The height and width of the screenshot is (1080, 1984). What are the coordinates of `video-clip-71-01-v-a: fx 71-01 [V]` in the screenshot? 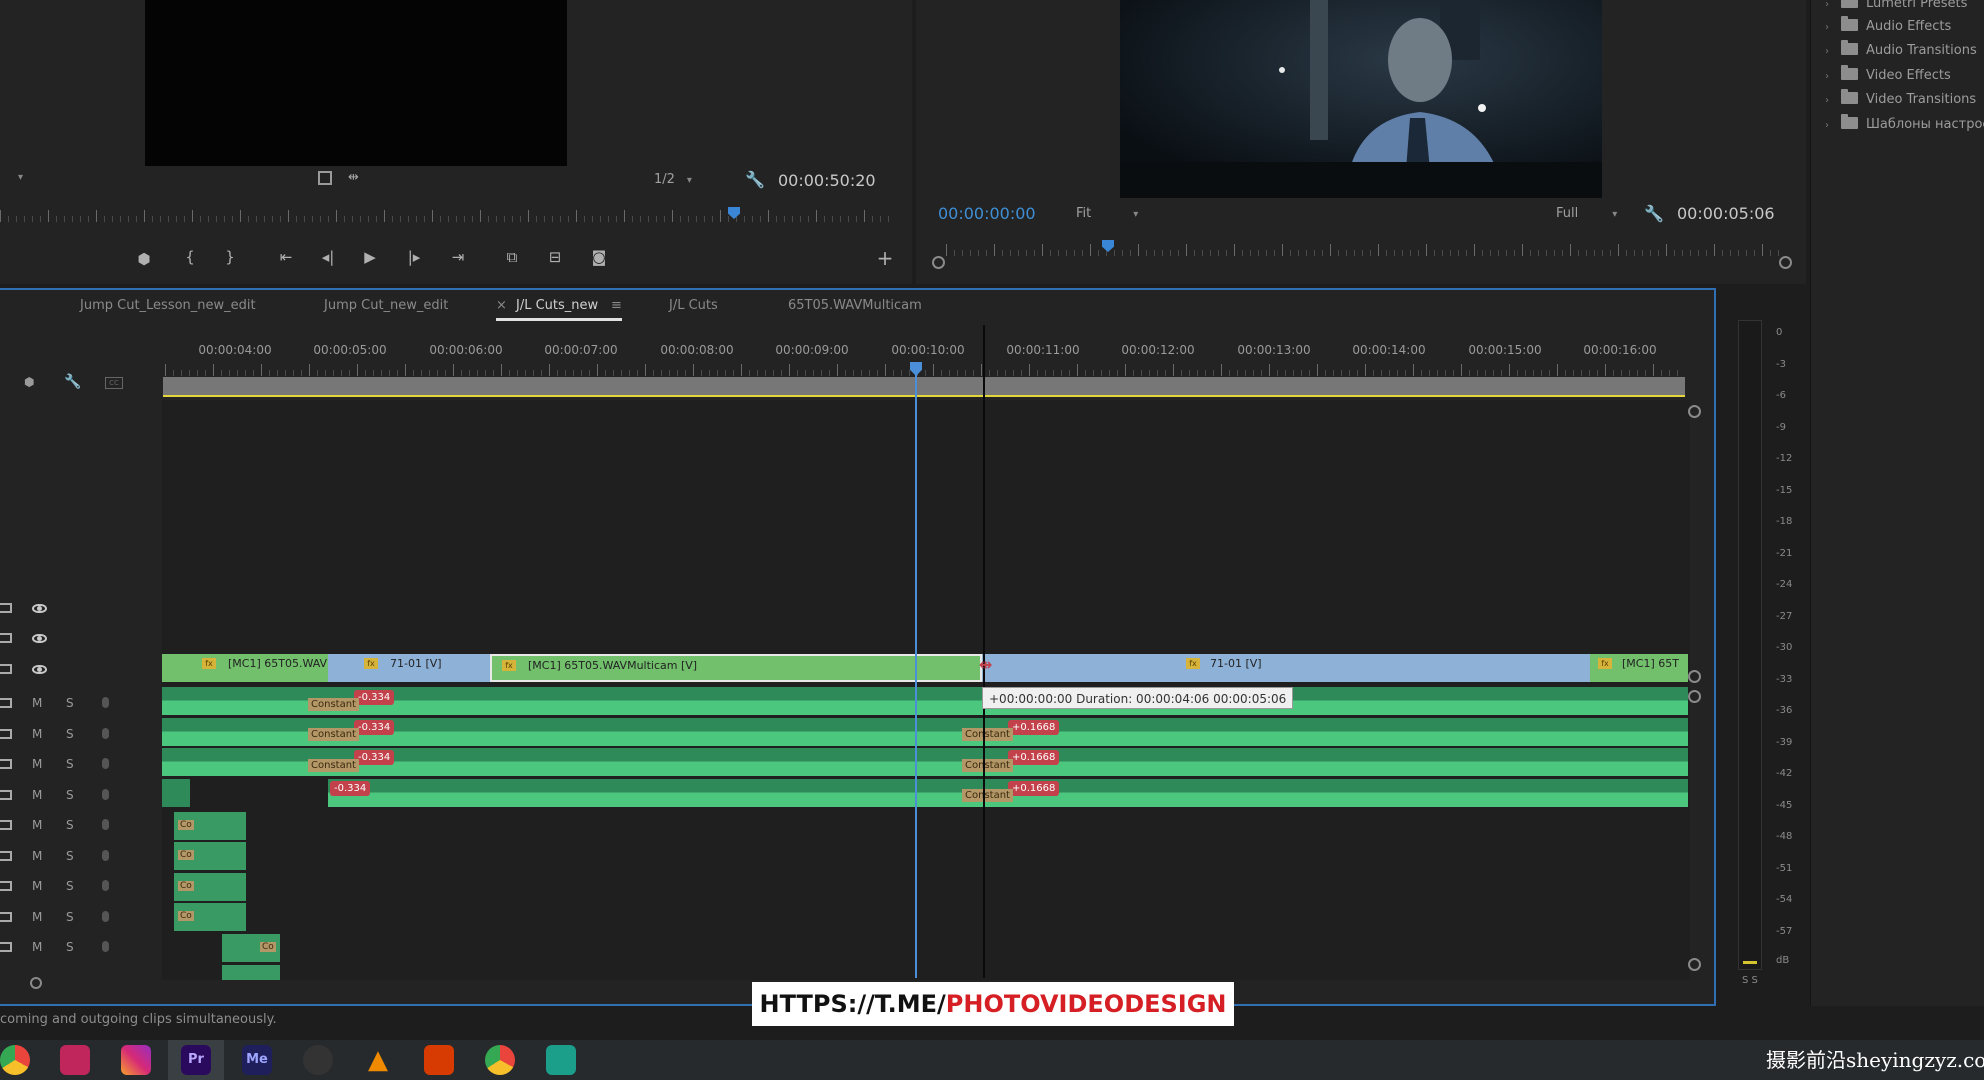 It's located at (409, 668).